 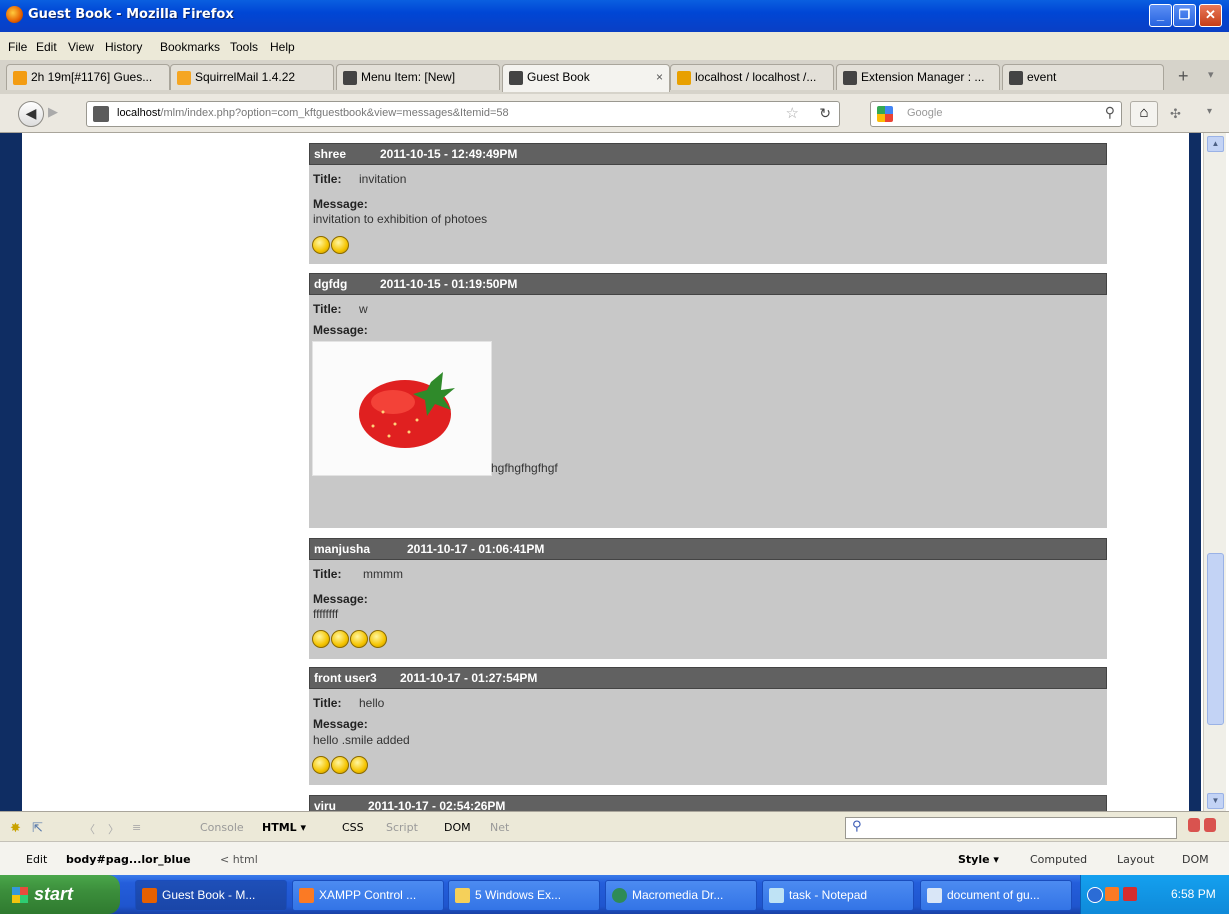 What do you see at coordinates (1160, 15) in the screenshot?
I see `minimize-button: _` at bounding box center [1160, 15].